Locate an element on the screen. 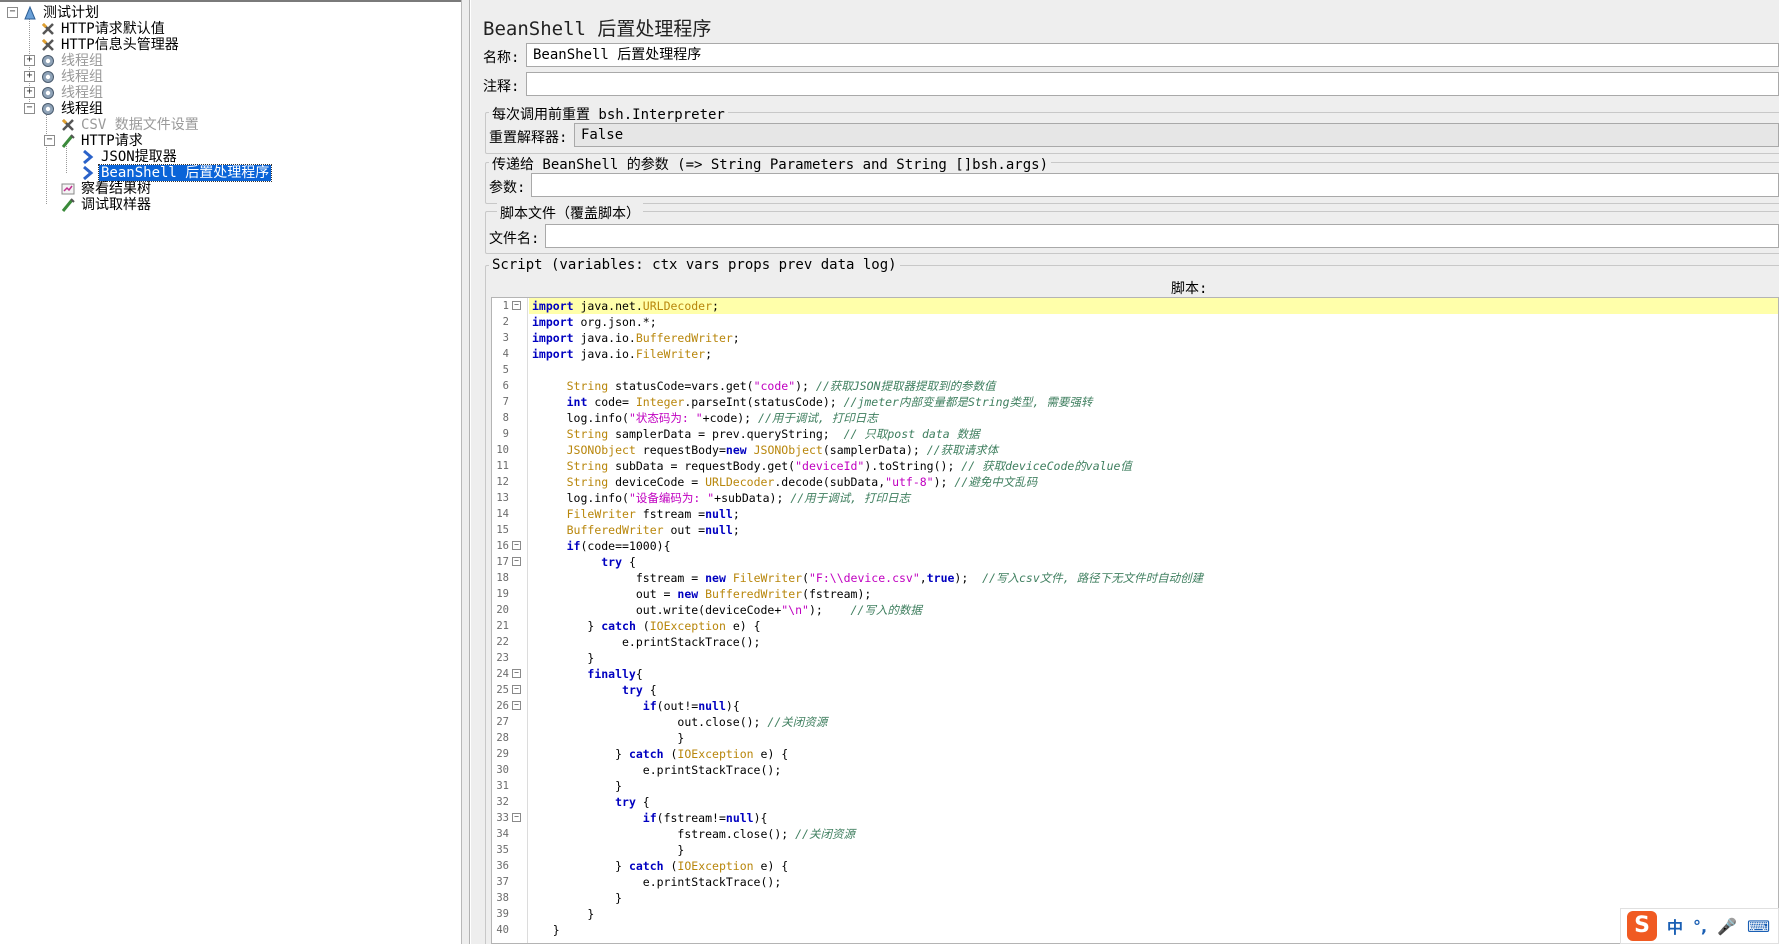  code-line: 25− try { is located at coordinates (1135, 690).